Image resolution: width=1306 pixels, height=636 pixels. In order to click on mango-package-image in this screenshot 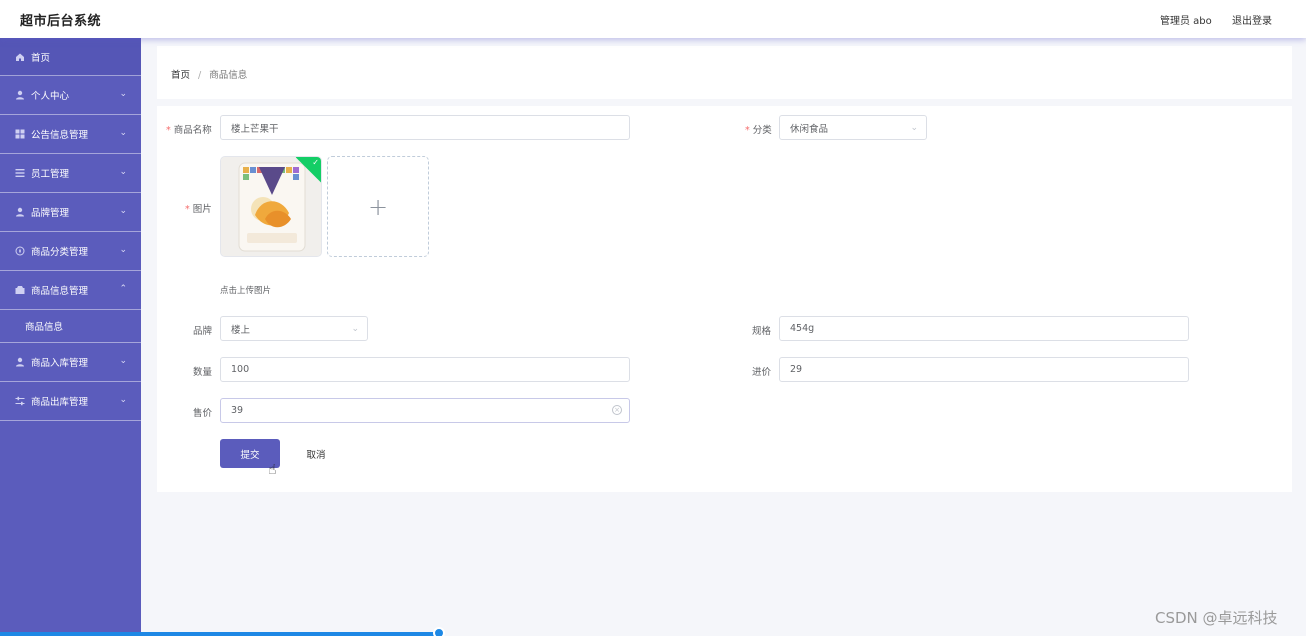, I will do `click(271, 206)`.